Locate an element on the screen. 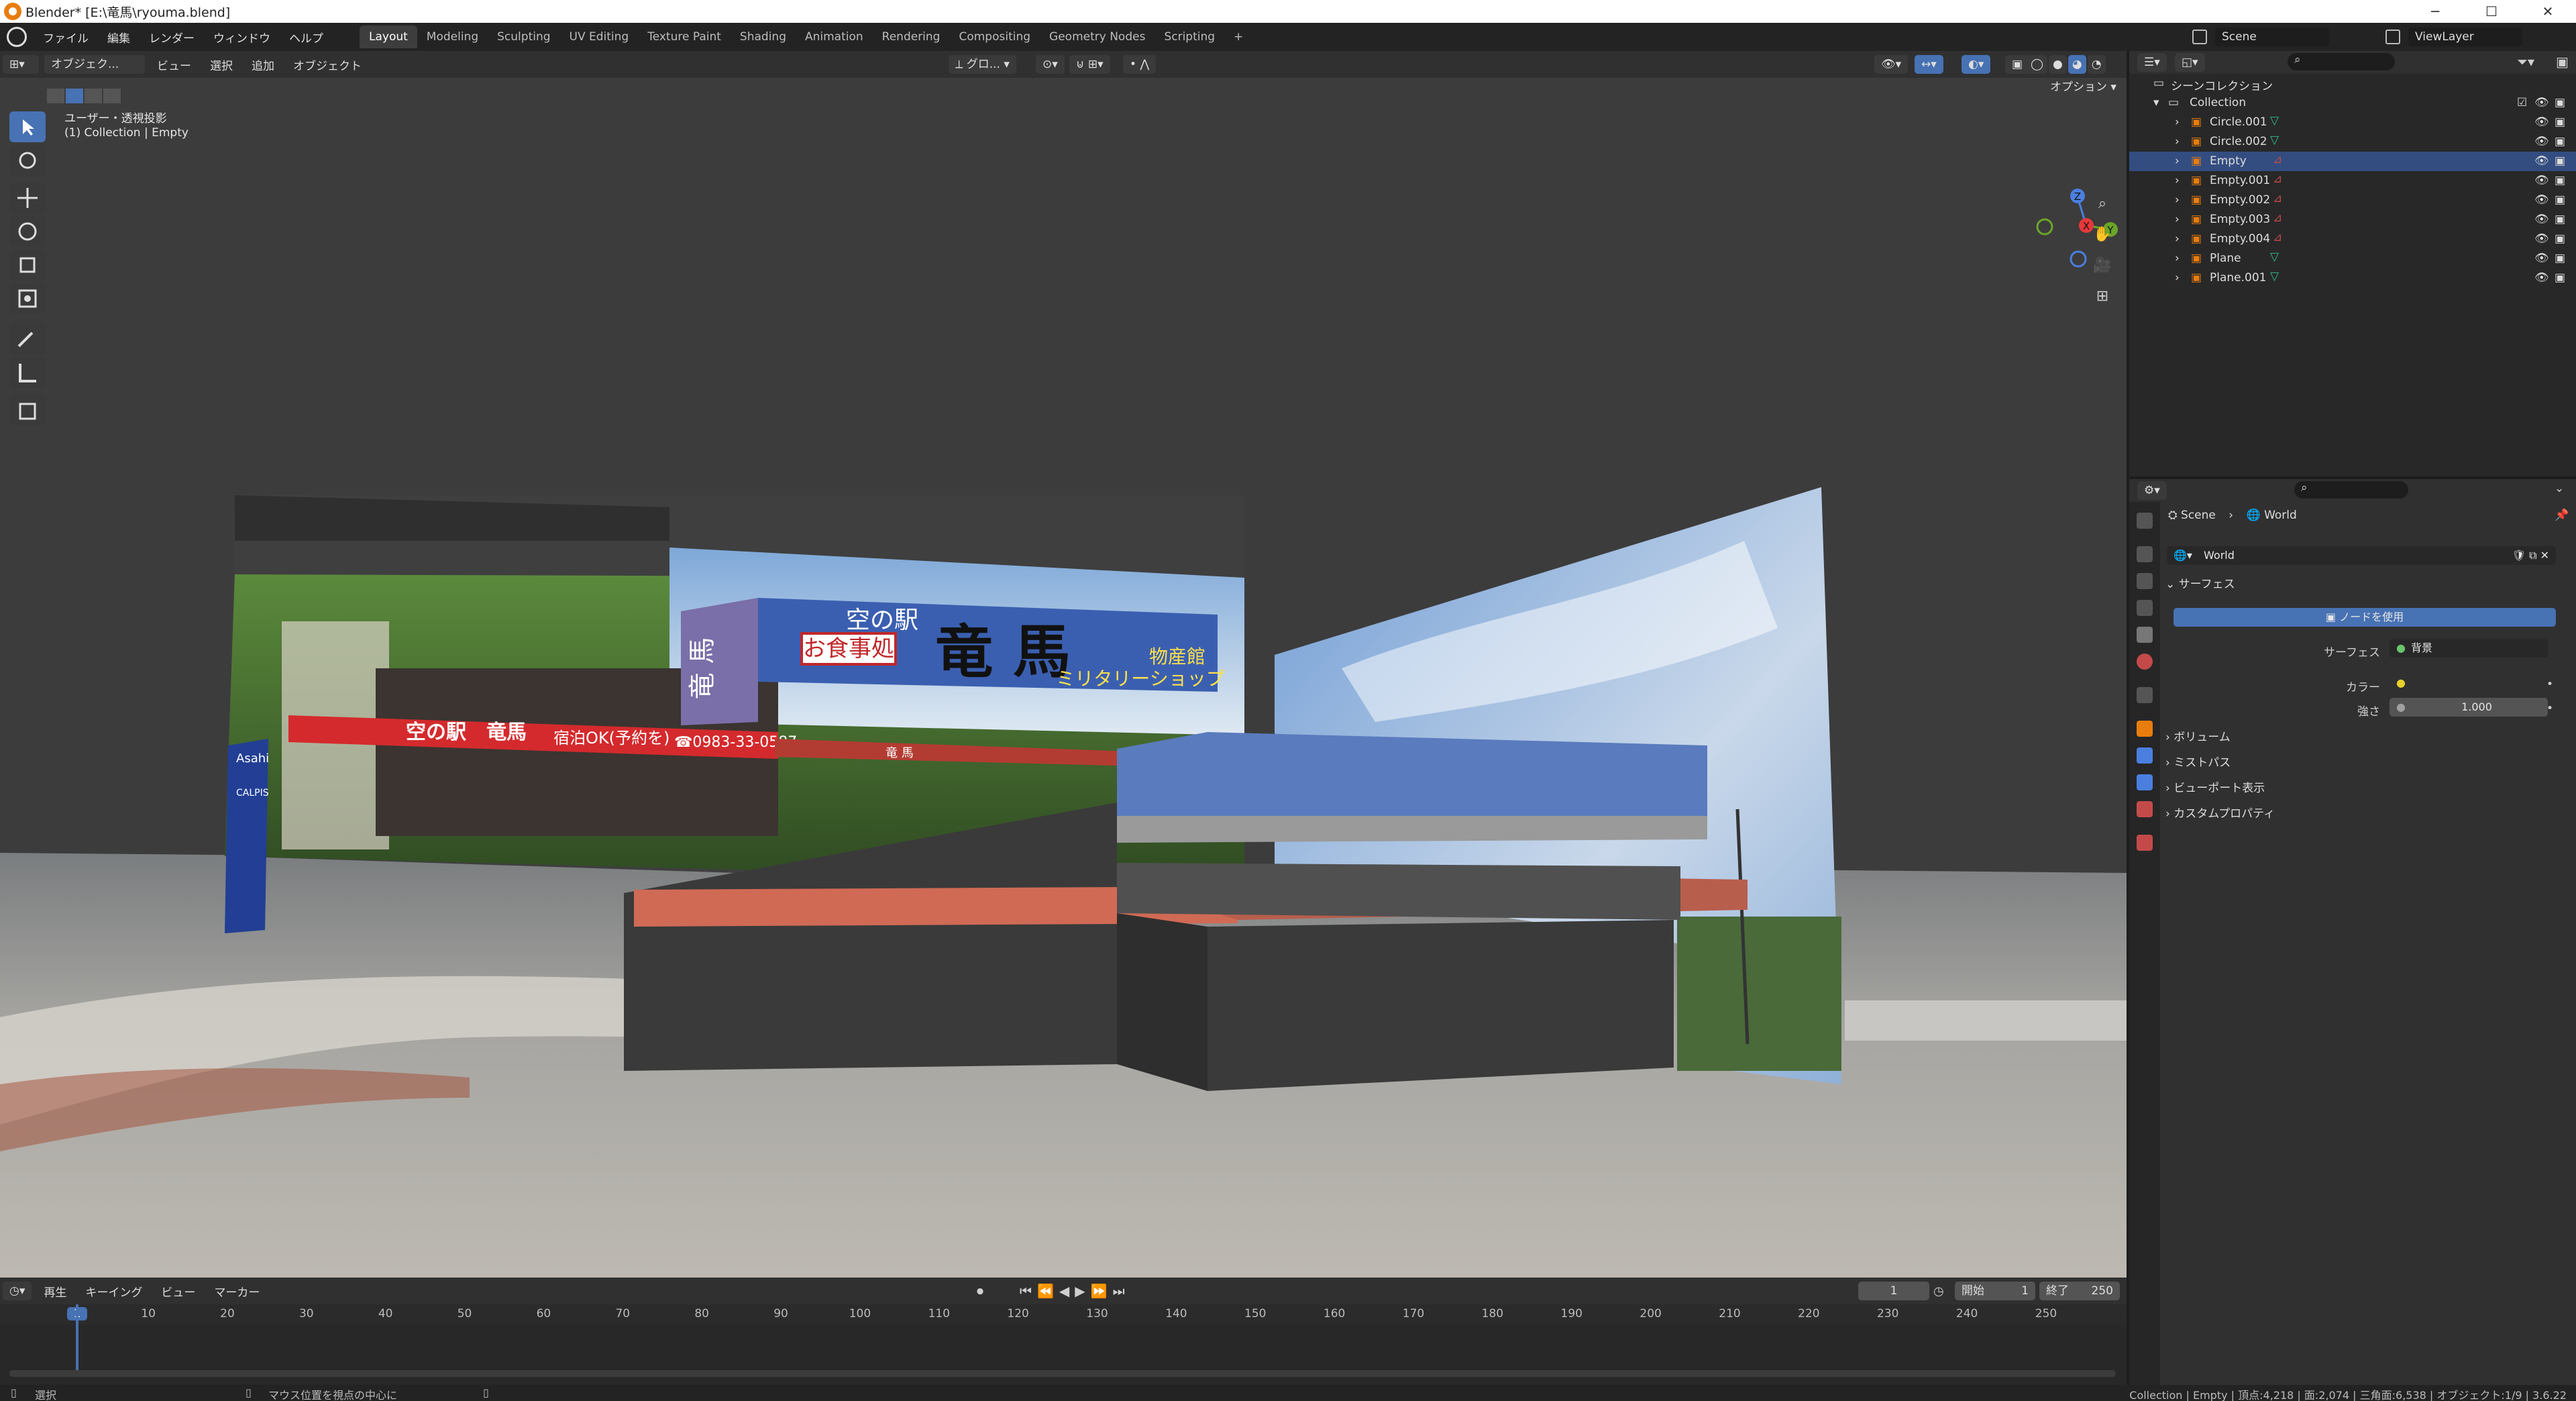 The image size is (2576, 1401). zoom-icon: ⌕ is located at coordinates (2102, 204).